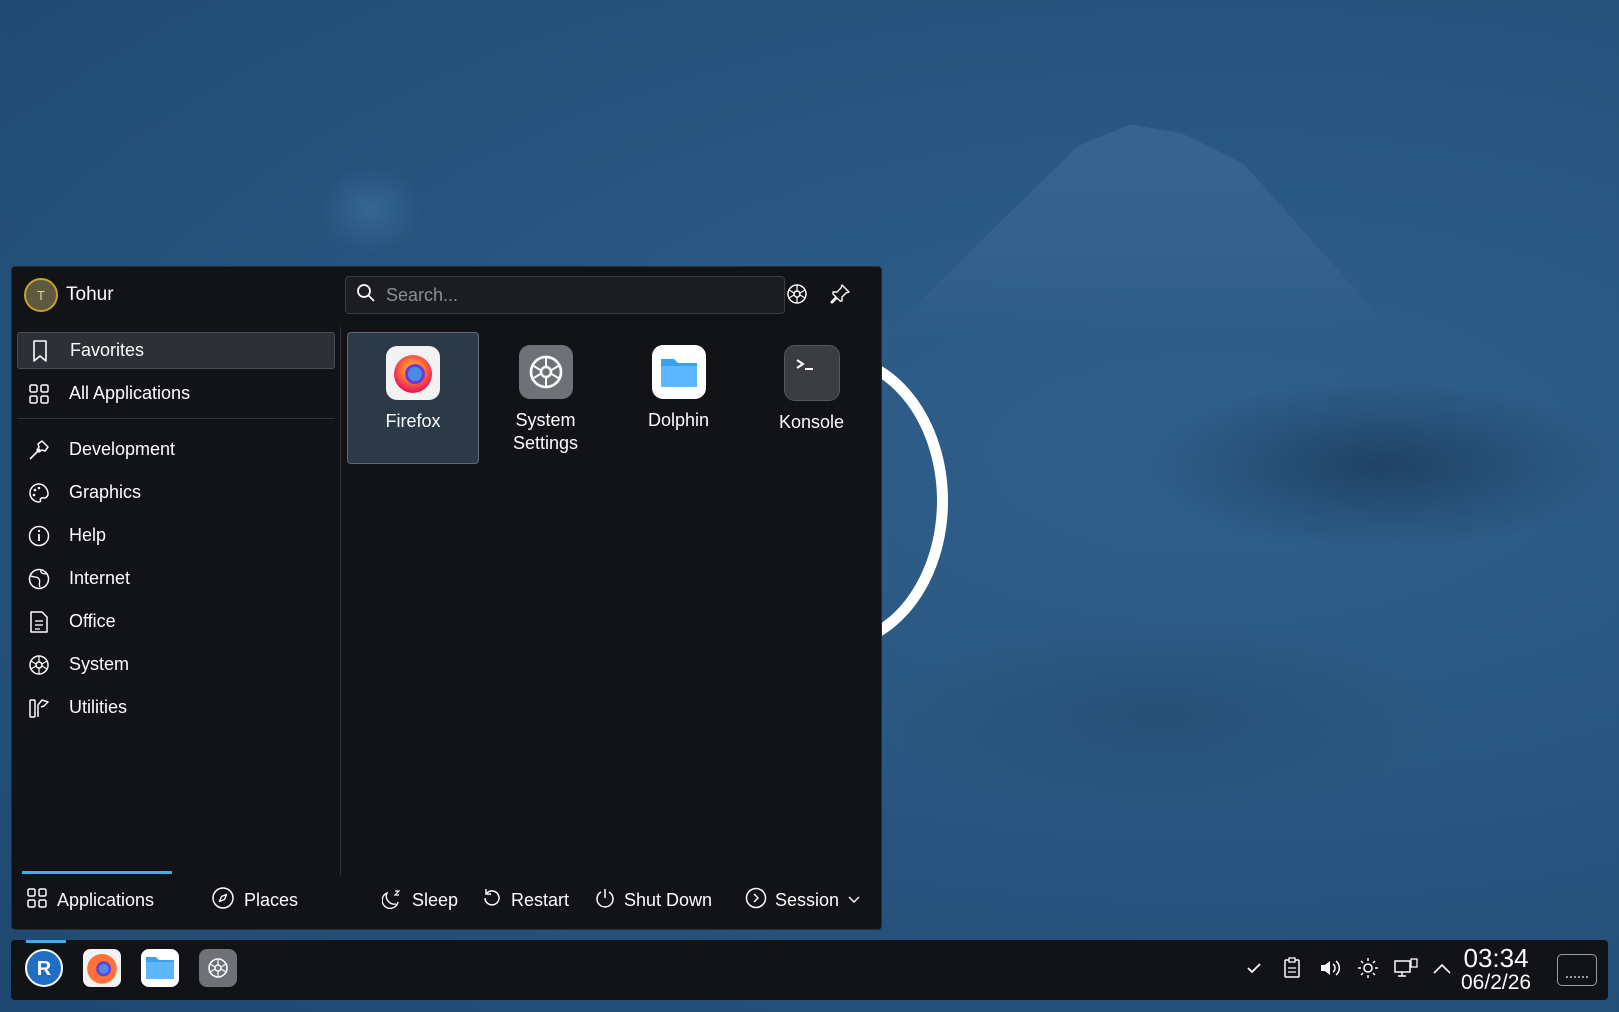  I want to click on info-icon, so click(39, 536).